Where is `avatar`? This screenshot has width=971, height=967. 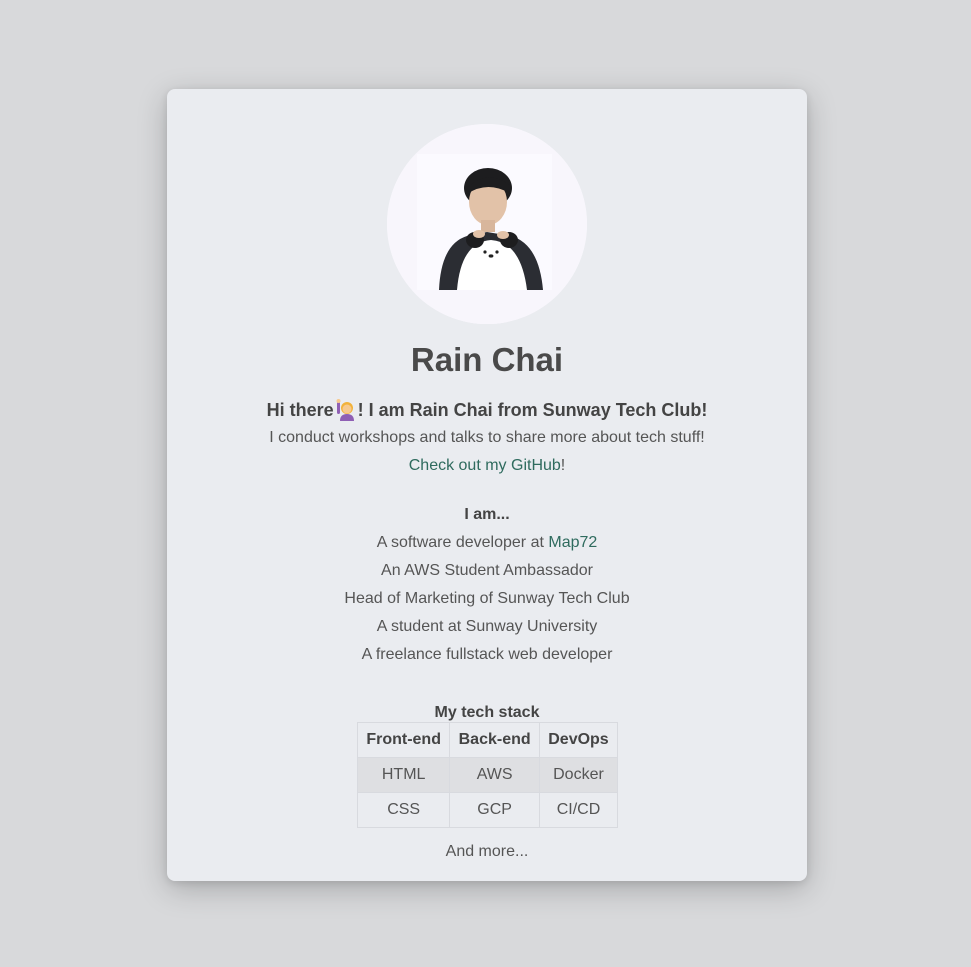 avatar is located at coordinates (487, 224).